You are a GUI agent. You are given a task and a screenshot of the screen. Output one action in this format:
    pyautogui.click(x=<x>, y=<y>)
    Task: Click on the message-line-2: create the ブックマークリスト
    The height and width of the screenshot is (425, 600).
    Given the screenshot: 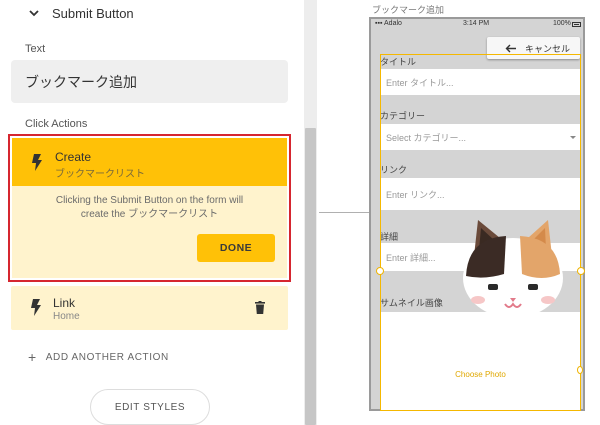 What is the action you would take?
    pyautogui.click(x=149, y=214)
    